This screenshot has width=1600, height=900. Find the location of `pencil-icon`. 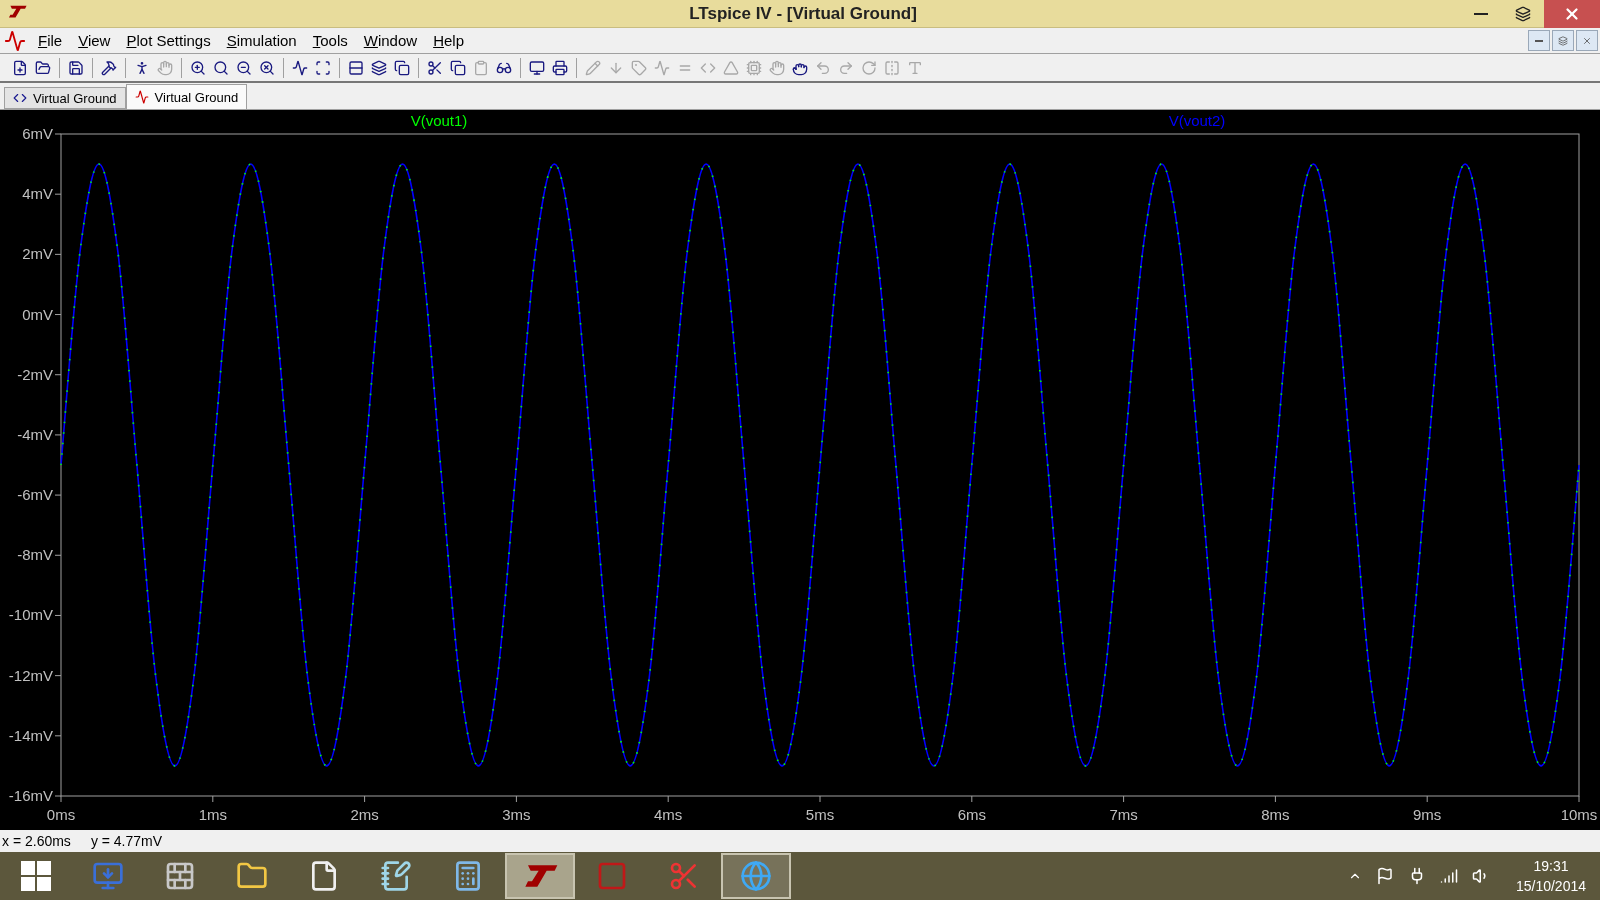

pencil-icon is located at coordinates (593, 67).